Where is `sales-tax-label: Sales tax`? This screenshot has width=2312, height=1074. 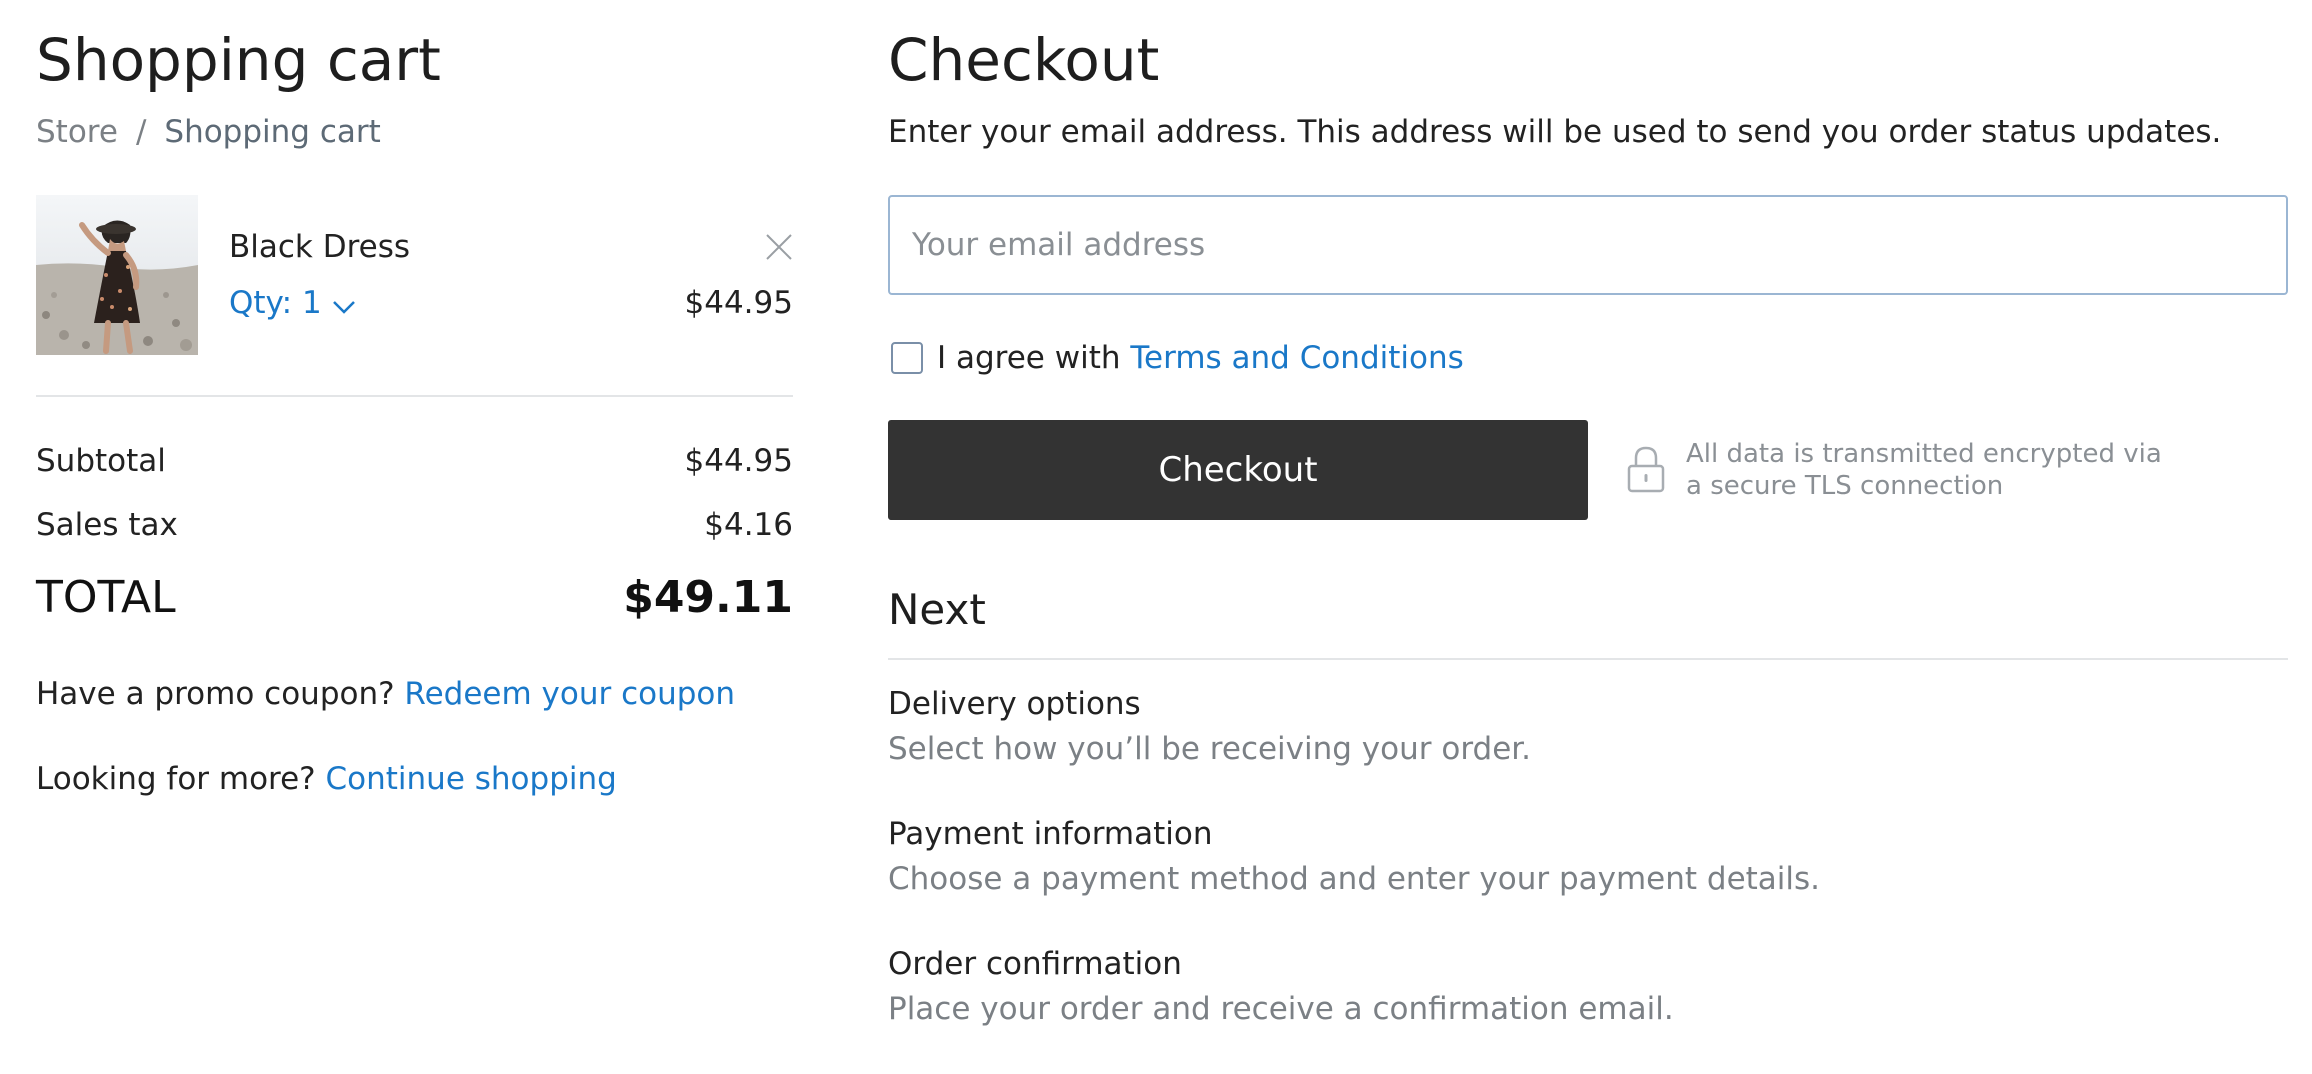 sales-tax-label: Sales tax is located at coordinates (107, 525).